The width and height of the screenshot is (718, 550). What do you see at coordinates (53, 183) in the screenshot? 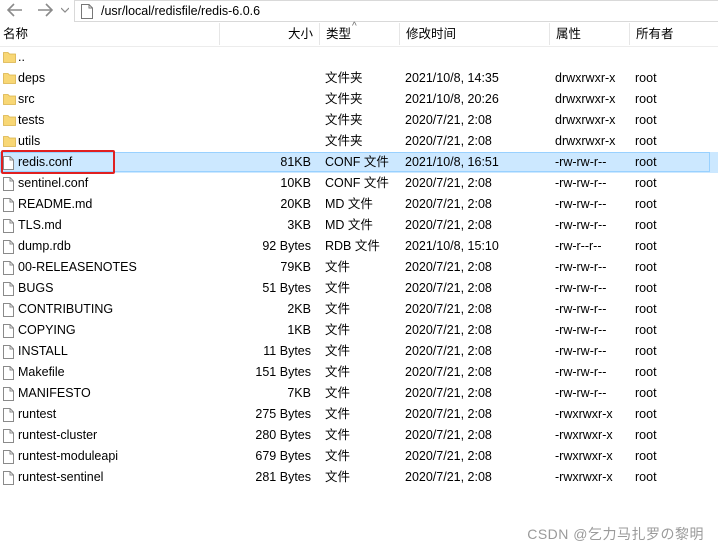
I see `file-name: sentinel.conf` at bounding box center [53, 183].